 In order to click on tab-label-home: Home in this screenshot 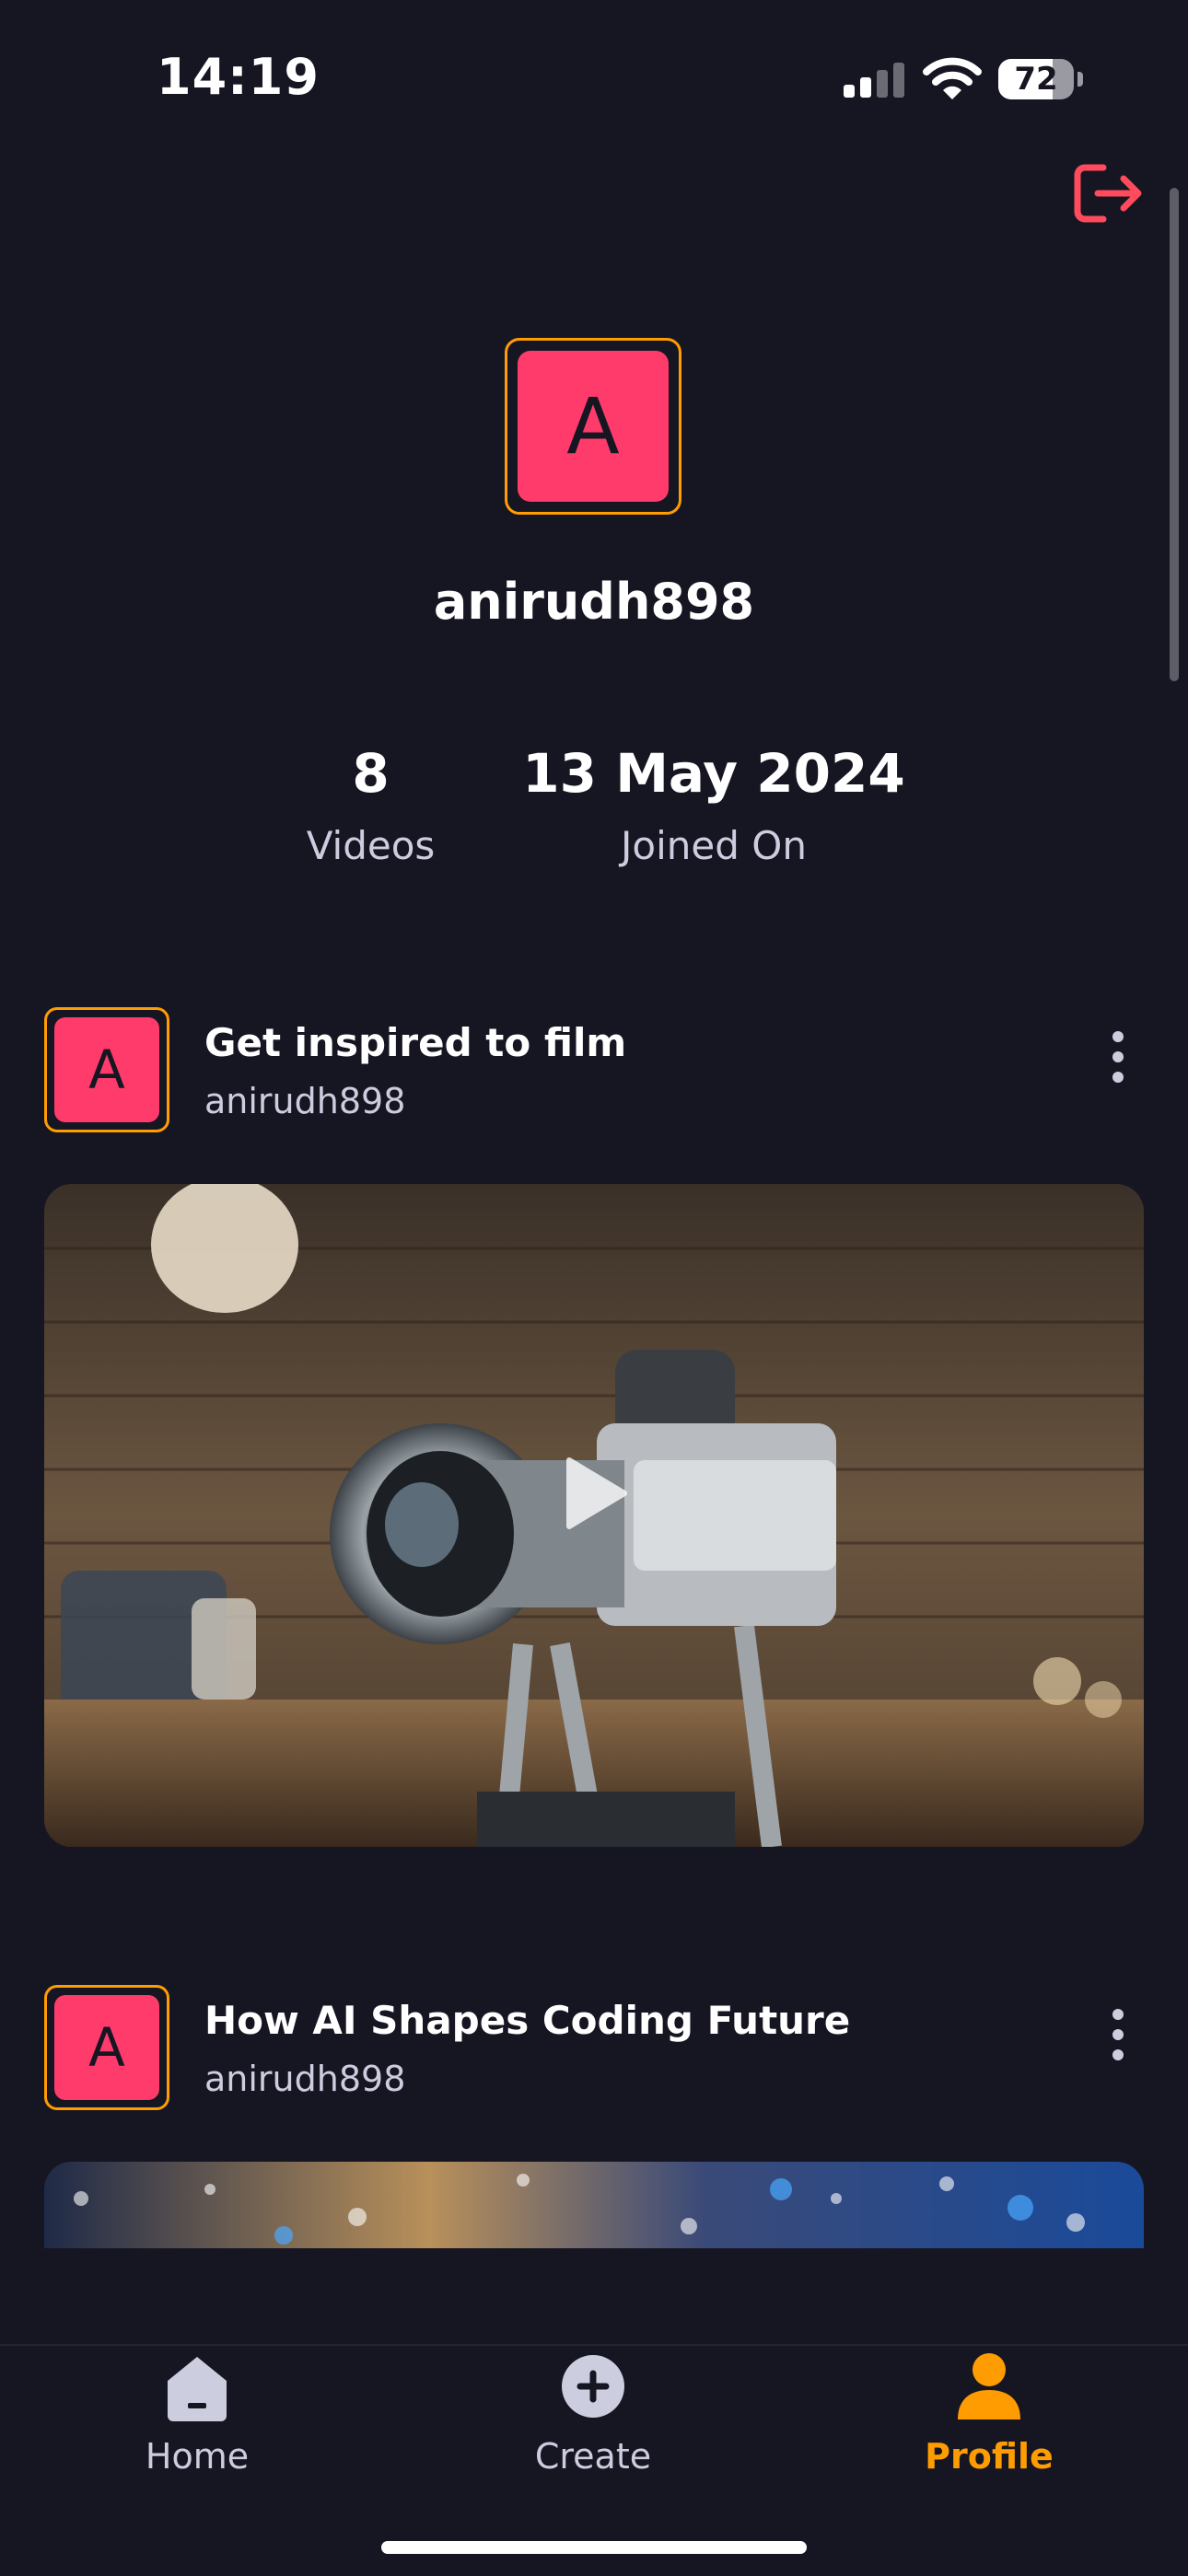, I will do `click(197, 2456)`.